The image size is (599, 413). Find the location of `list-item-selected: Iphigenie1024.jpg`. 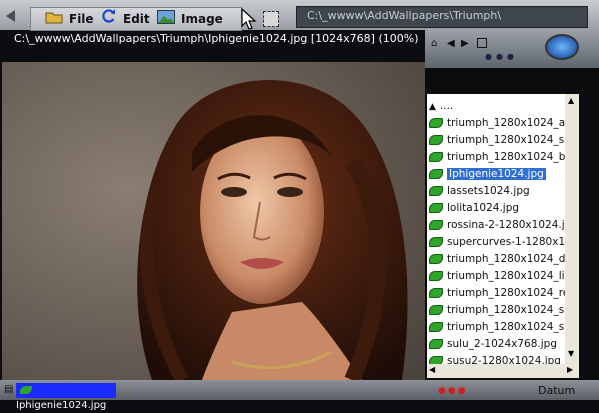

list-item-selected: Iphigenie1024.jpg is located at coordinates (496, 174).